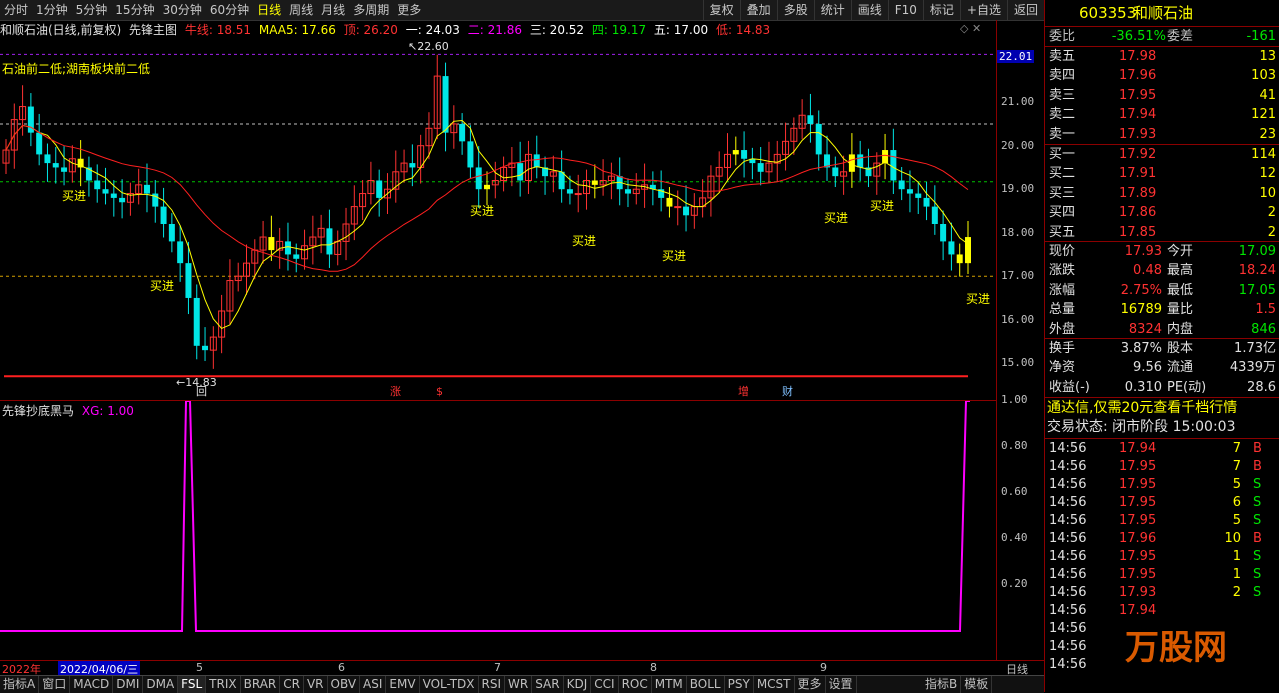  I want to click on indicator-tab: RSI, so click(492, 684).